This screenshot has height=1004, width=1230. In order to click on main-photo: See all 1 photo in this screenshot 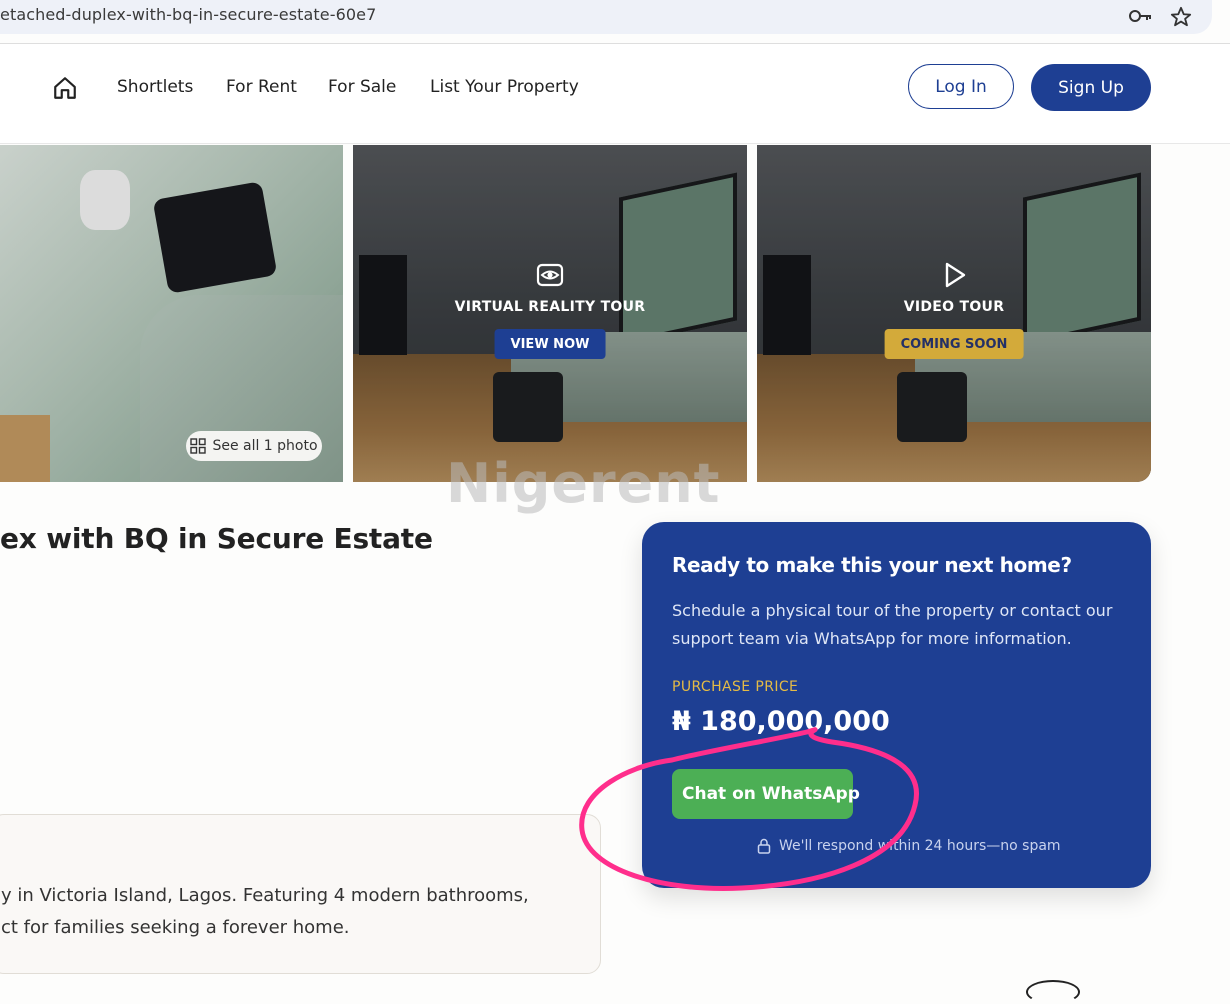, I will do `click(171, 313)`.